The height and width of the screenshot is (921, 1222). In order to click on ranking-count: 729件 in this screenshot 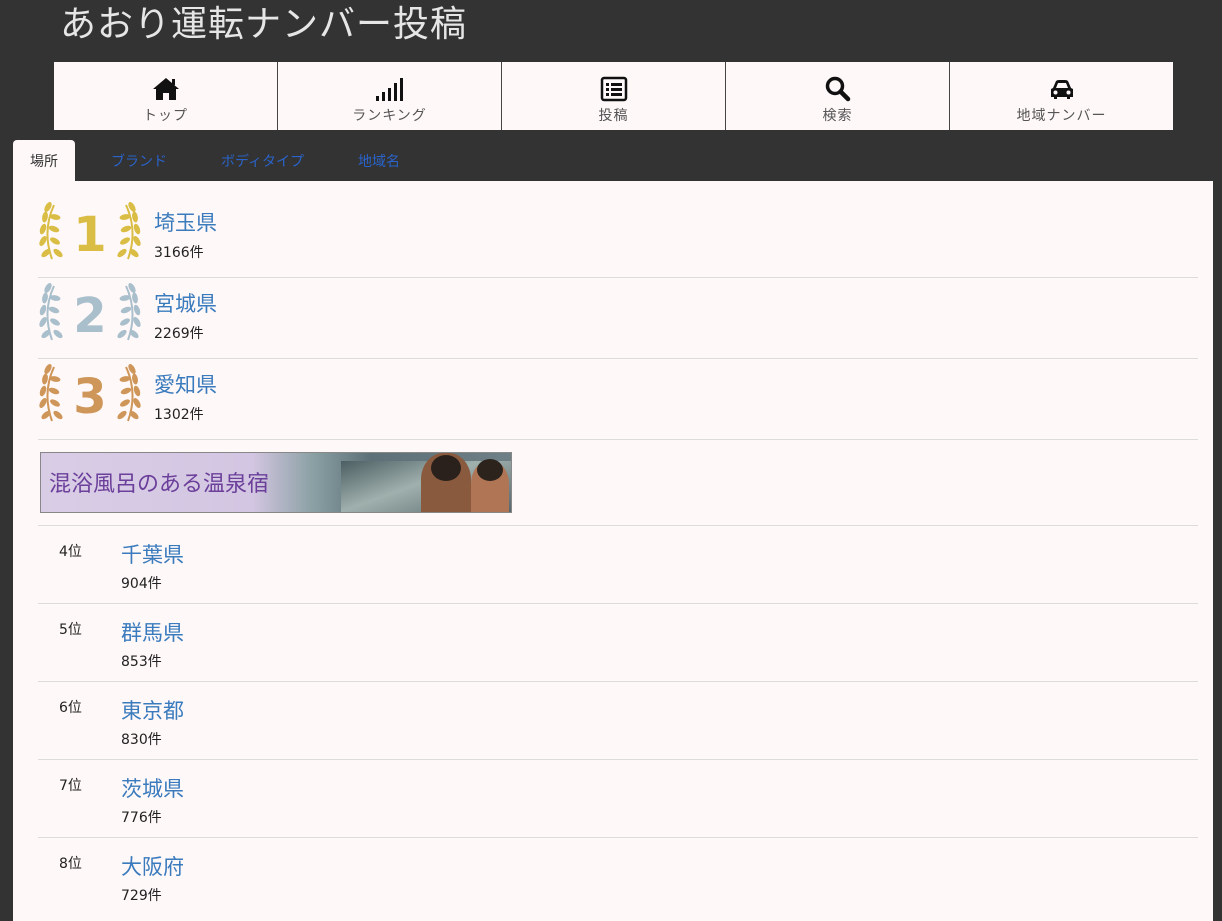, I will do `click(141, 896)`.